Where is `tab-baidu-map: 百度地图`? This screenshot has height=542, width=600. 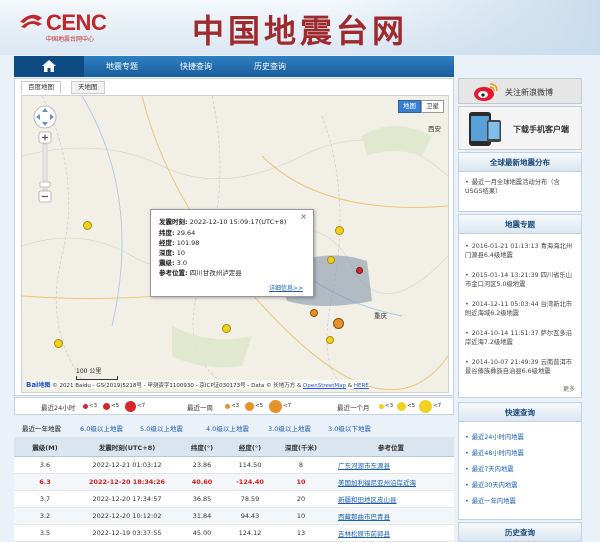 tab-baidu-map: 百度地图 is located at coordinates (41, 87).